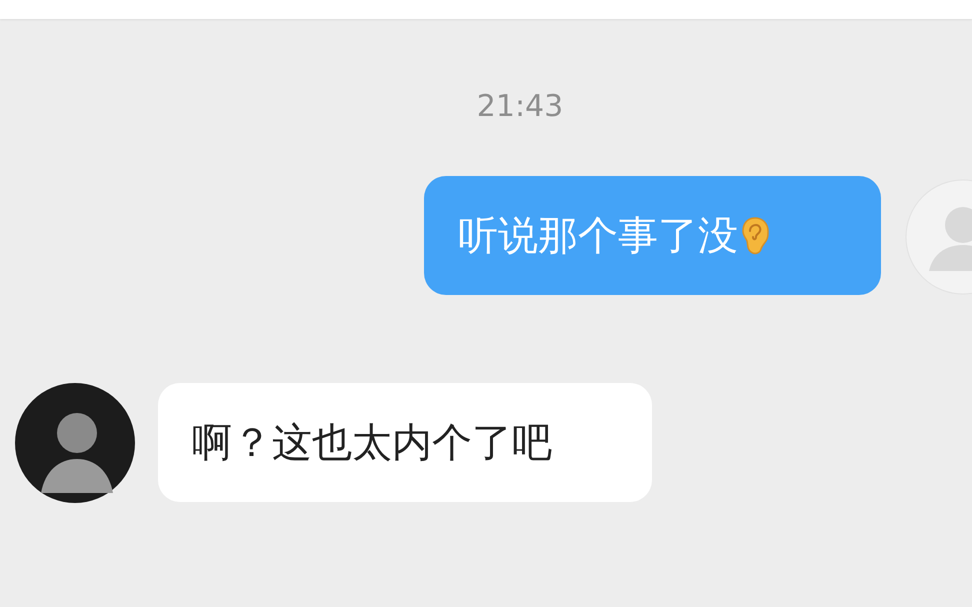  What do you see at coordinates (520, 107) in the screenshot?
I see `timestamp: 21:43` at bounding box center [520, 107].